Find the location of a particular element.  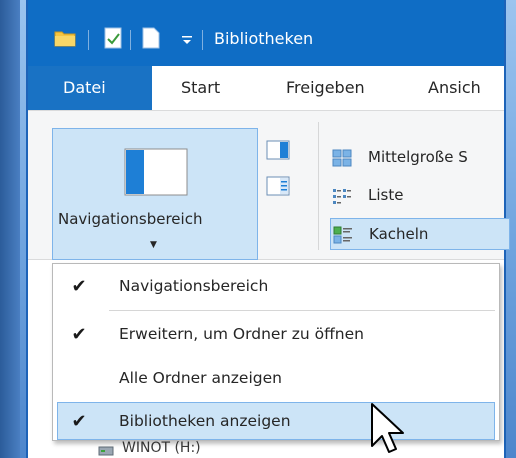

navigation-pane-icon is located at coordinates (156, 172).